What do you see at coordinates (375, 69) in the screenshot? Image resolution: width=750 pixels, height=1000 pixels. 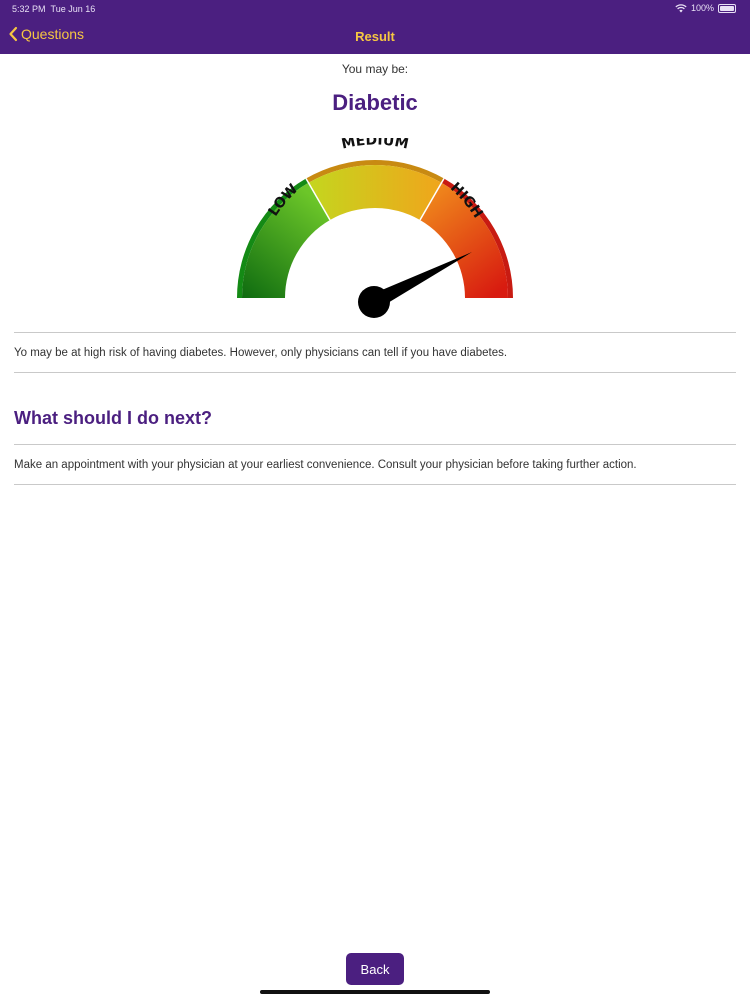 I see `result-subtitle: You may be:` at bounding box center [375, 69].